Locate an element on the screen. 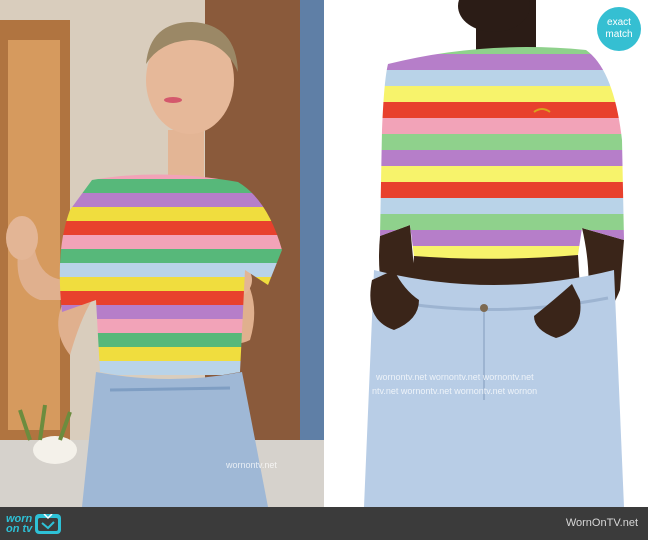 Image resolution: width=648 pixels, height=540 pixels. worn-on-tv-logo: worn on tv is located at coordinates (34, 524).